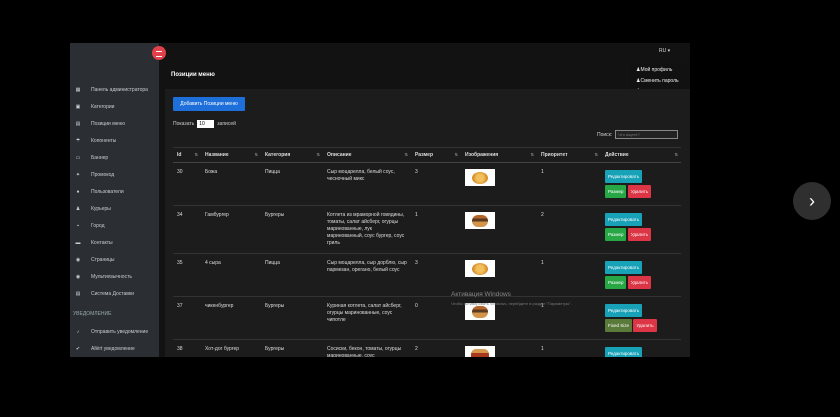  Describe the element at coordinates (100, 157) in the screenshot. I see `sidebar-item-label: Баннер` at that location.